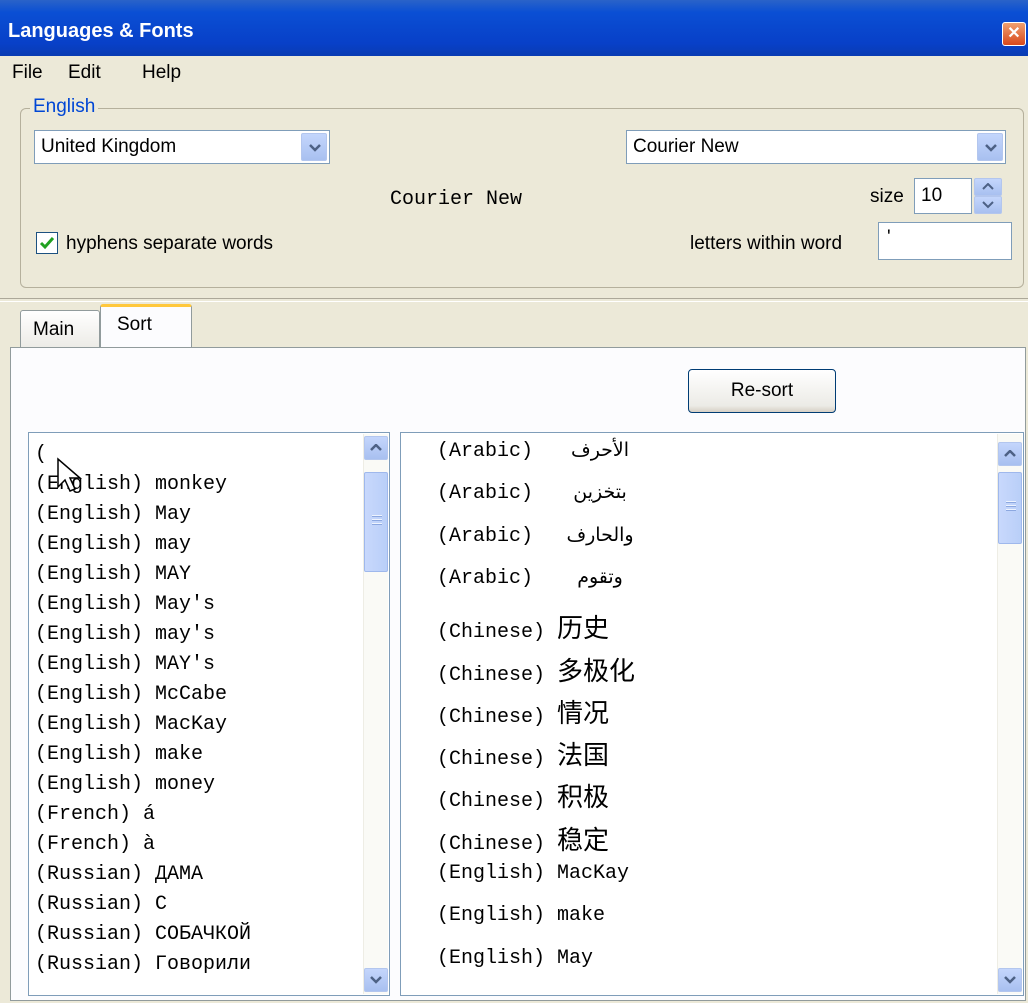 The image size is (1028, 1003). What do you see at coordinates (523, 795) in the screenshot?
I see `list-item: (Chinese) 积极` at bounding box center [523, 795].